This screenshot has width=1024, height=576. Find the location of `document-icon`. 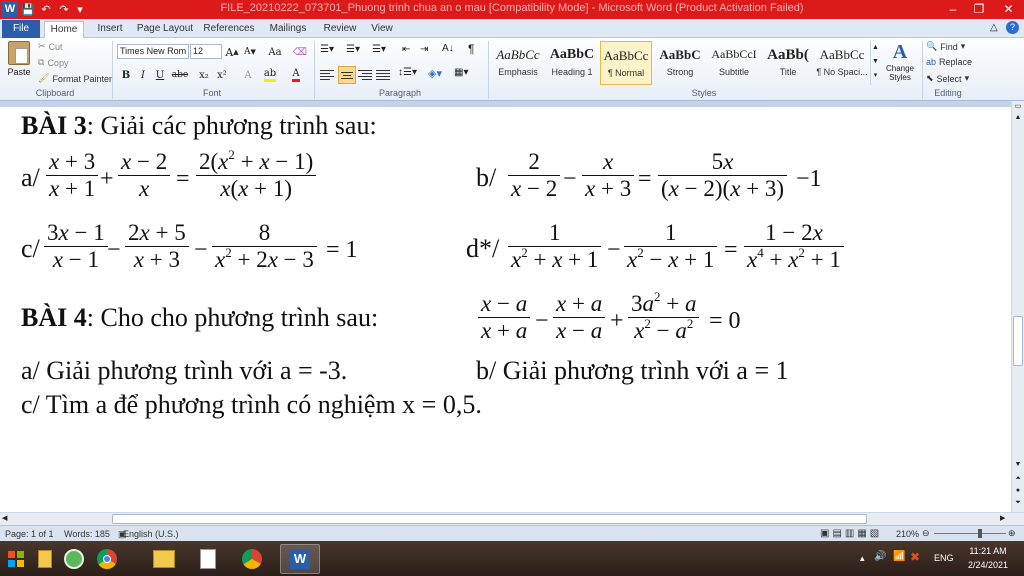

document-icon is located at coordinates (208, 559).